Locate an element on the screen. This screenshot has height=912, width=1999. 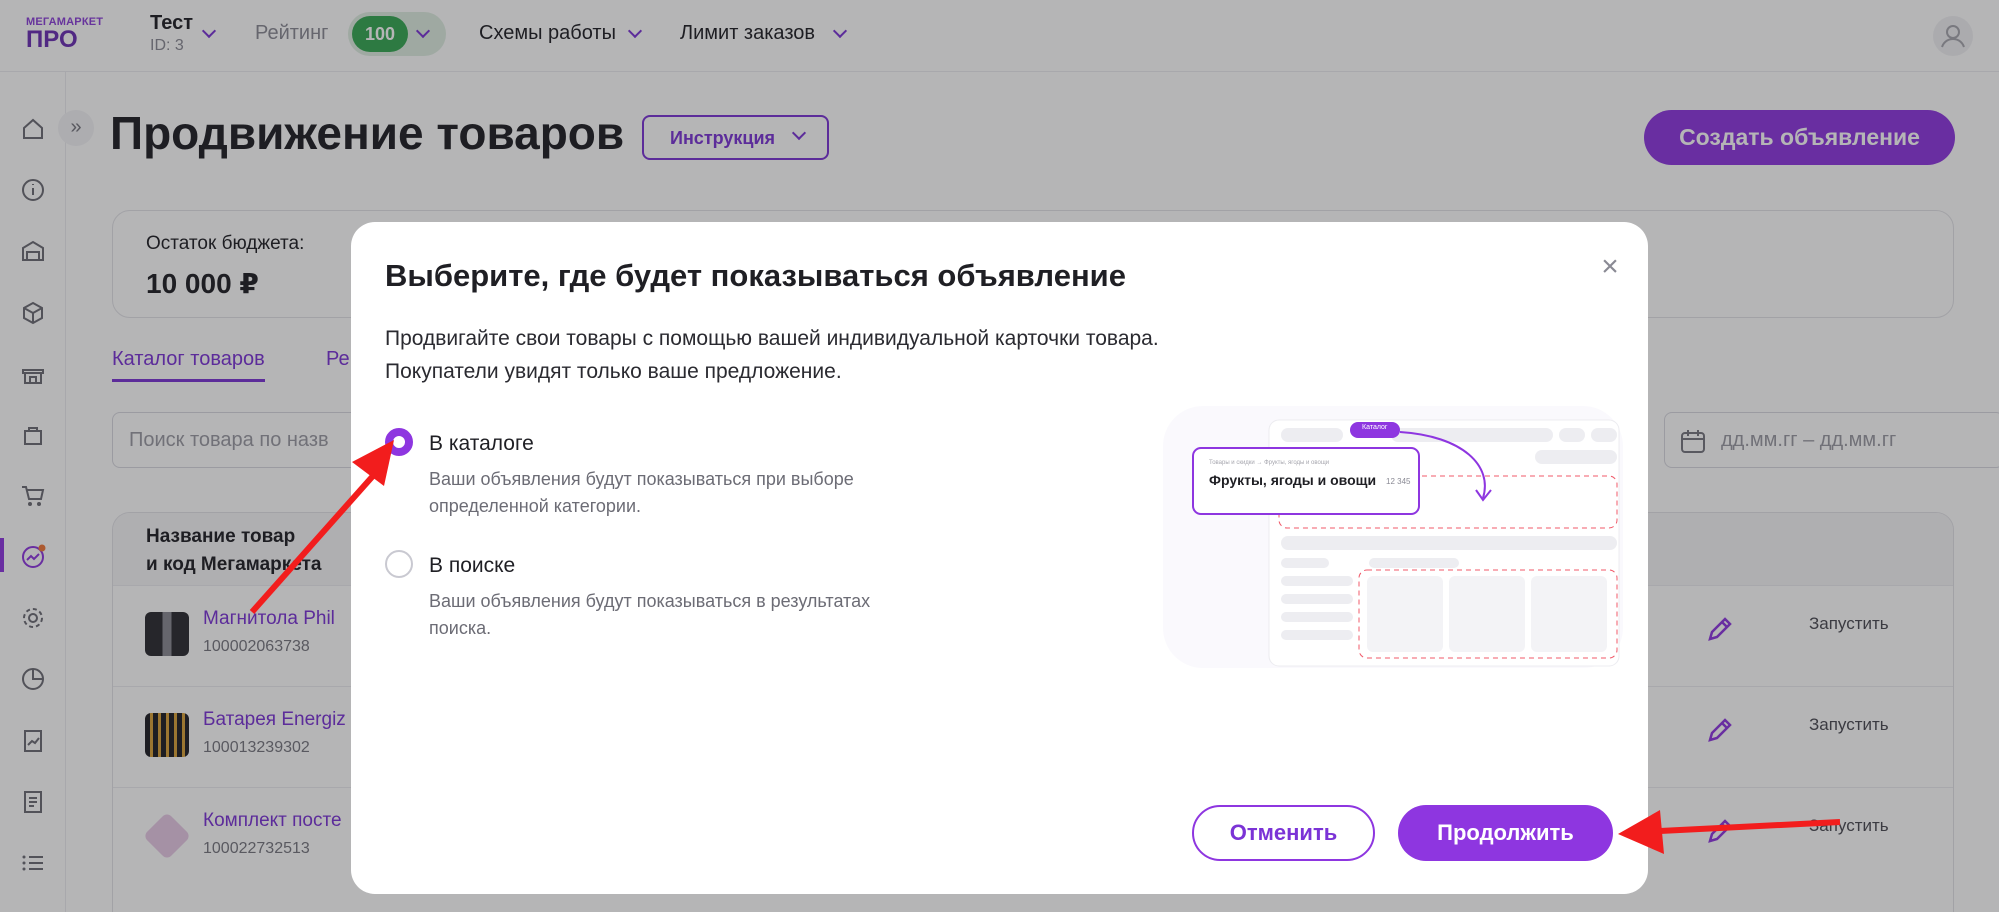
close-icon: × is located at coordinates (1610, 268).